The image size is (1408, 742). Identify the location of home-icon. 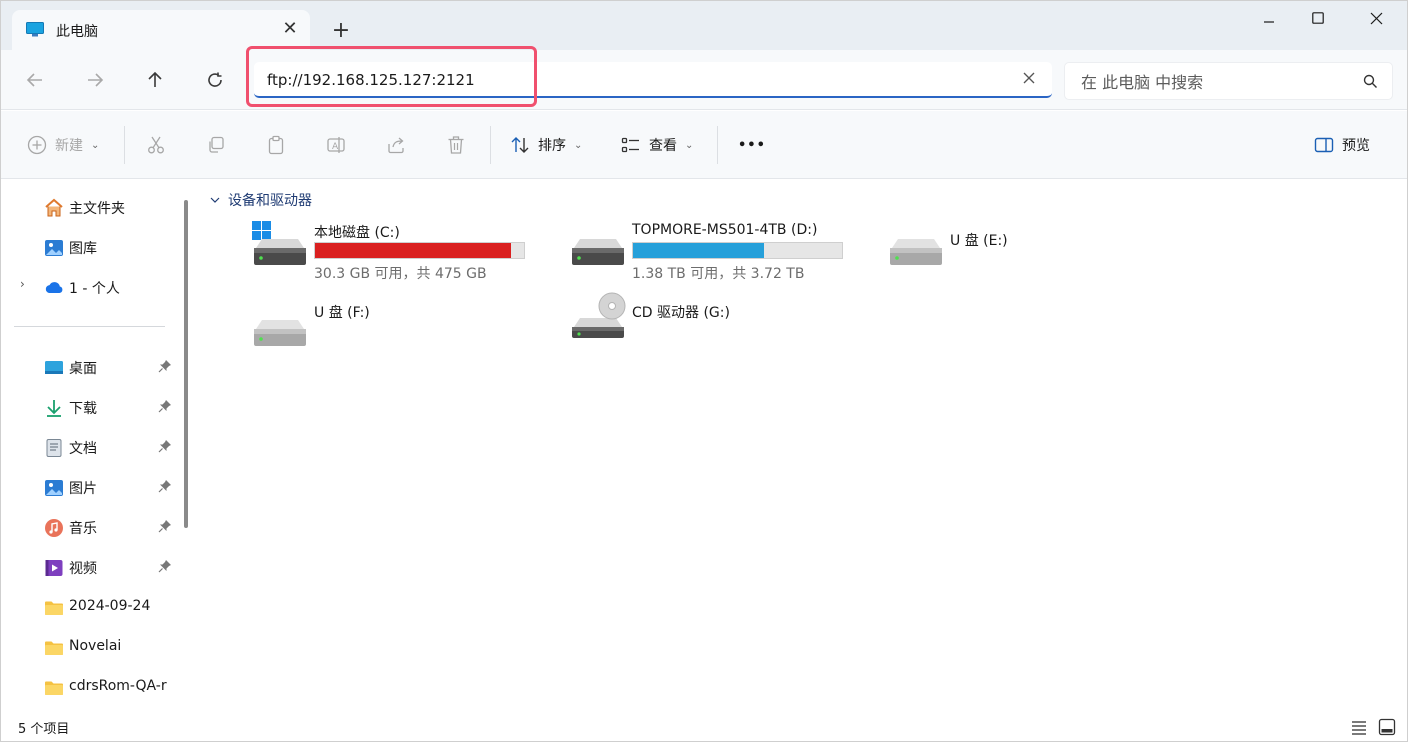
(54, 208).